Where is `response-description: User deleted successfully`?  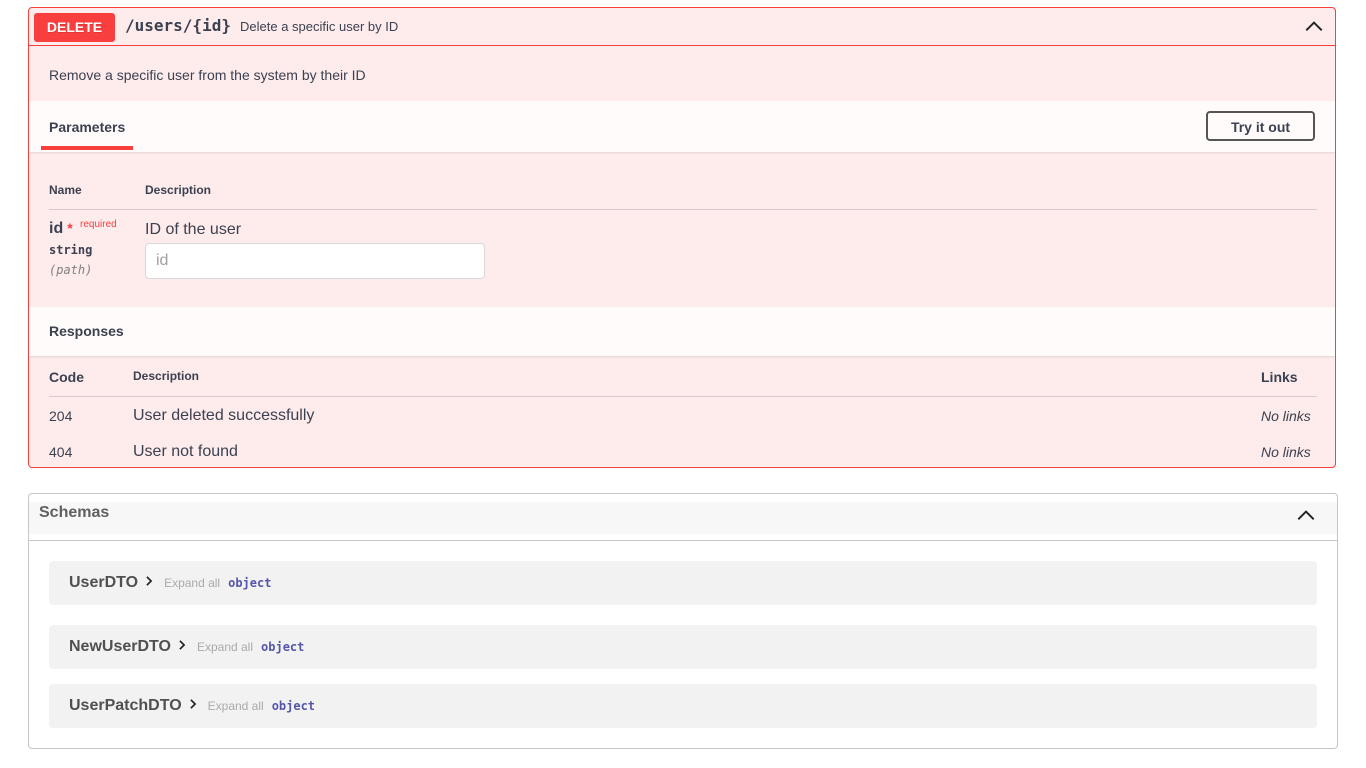
response-description: User deleted successfully is located at coordinates (224, 415).